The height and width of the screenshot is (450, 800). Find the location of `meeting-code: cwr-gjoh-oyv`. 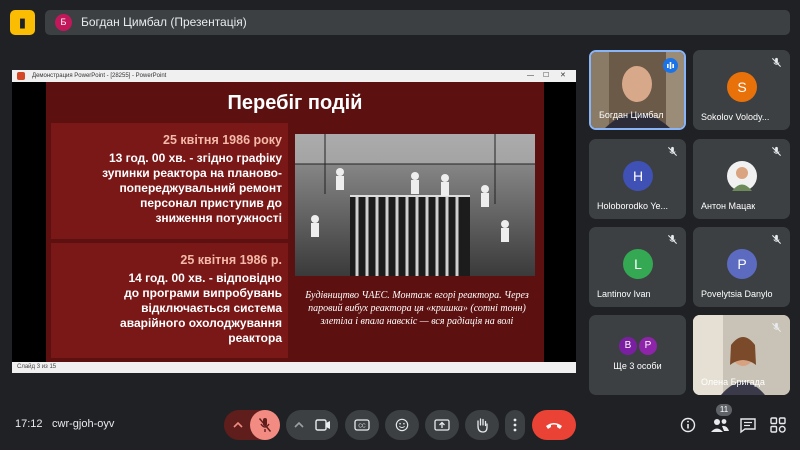

meeting-code: cwr-gjoh-oyv is located at coordinates (83, 424).